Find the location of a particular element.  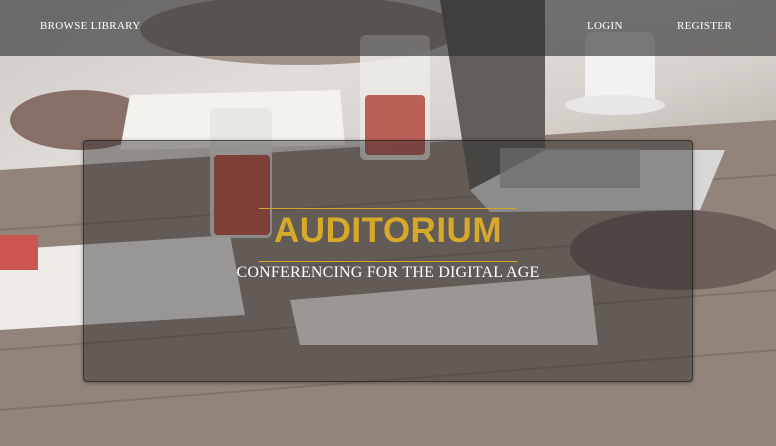

top-navigation-bar: BROWSE LIBRARY LOGIN REGISTER is located at coordinates (388, 28).